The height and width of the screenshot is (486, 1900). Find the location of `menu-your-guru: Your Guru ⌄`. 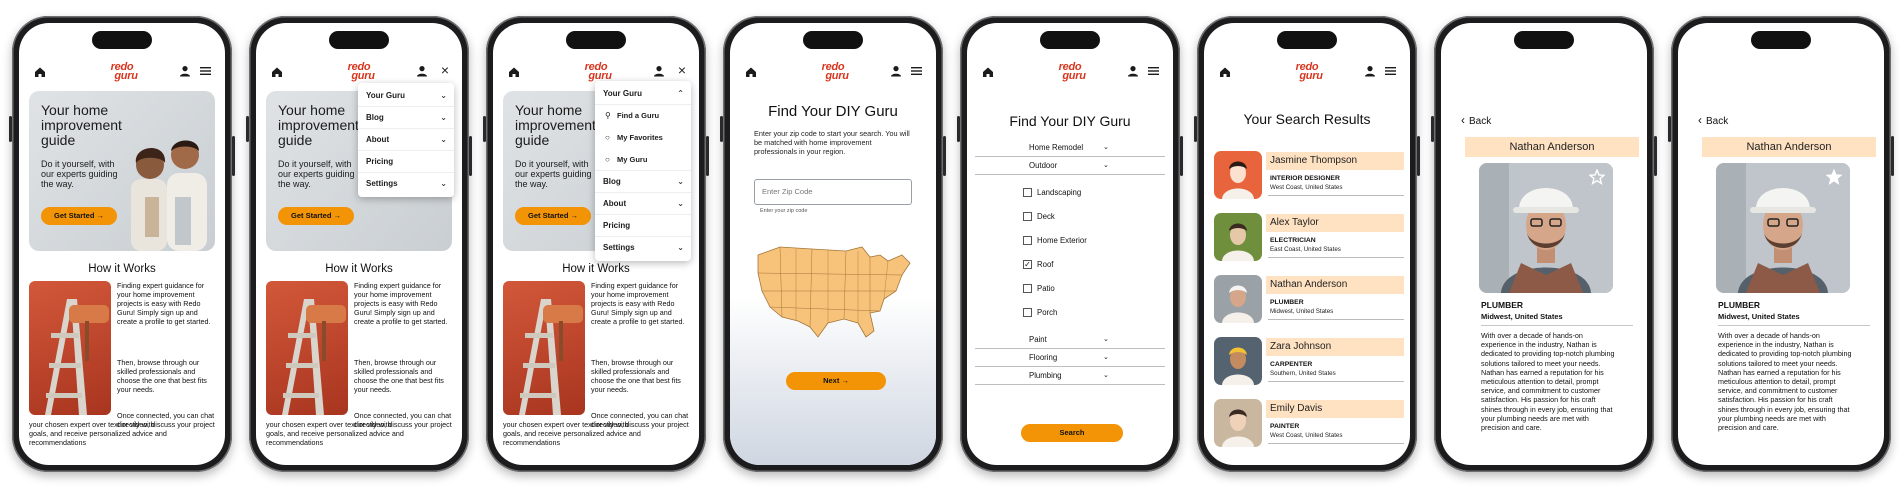

menu-your-guru: Your Guru ⌄ is located at coordinates (406, 96).